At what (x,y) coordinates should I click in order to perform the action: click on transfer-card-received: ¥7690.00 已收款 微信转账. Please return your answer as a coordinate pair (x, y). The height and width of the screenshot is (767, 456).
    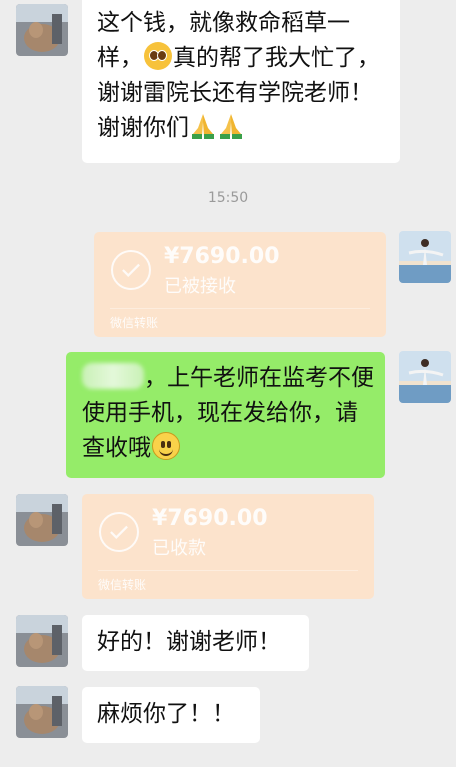
    Looking at the image, I should click on (228, 546).